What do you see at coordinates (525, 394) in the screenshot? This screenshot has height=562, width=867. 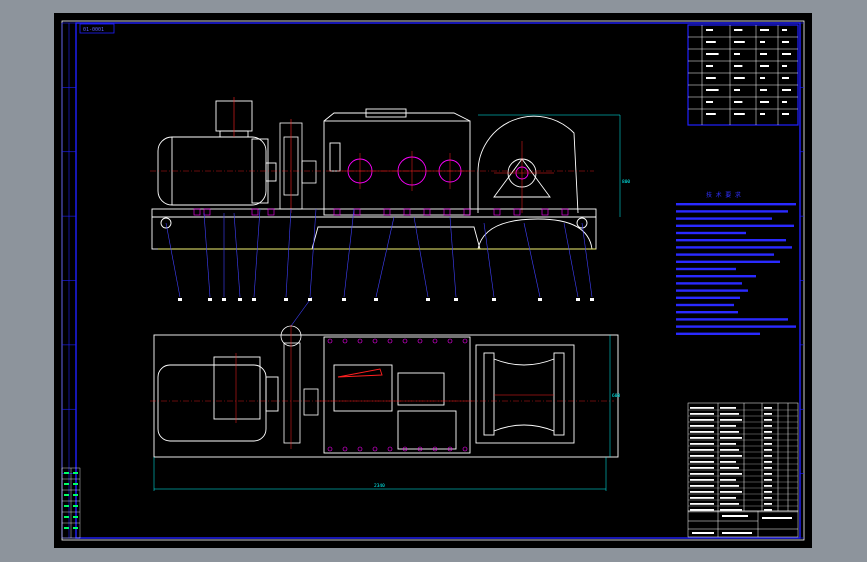 I see `drum-top` at bounding box center [525, 394].